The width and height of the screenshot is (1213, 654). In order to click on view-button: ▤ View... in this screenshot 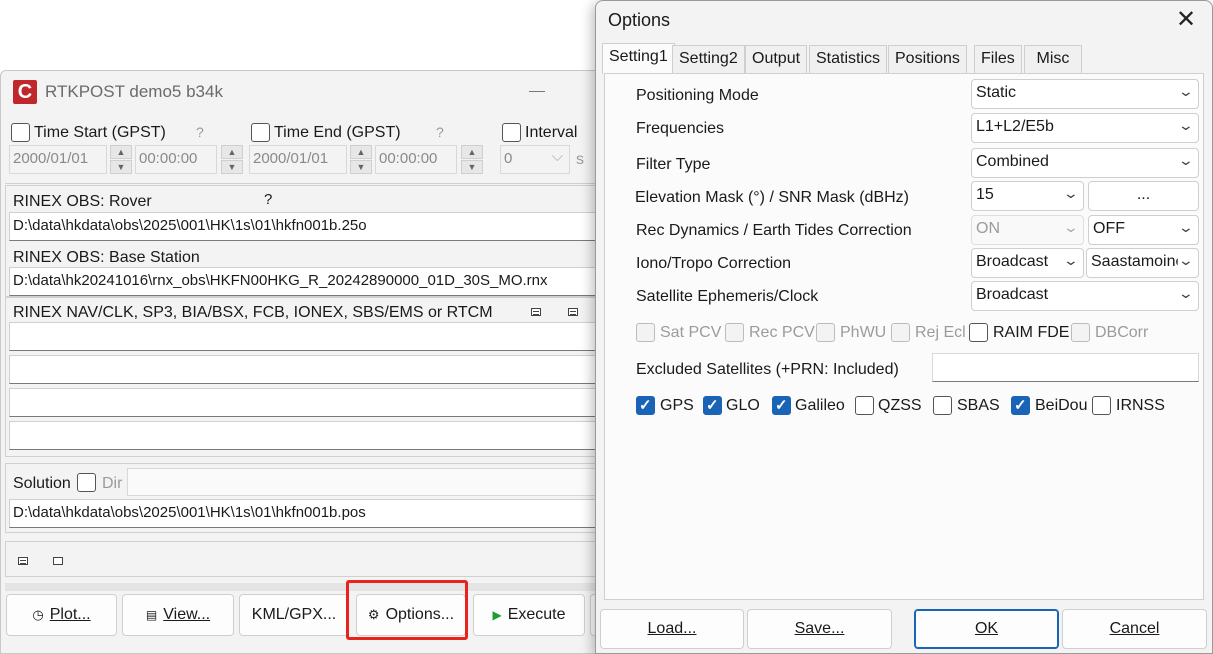, I will do `click(178, 615)`.